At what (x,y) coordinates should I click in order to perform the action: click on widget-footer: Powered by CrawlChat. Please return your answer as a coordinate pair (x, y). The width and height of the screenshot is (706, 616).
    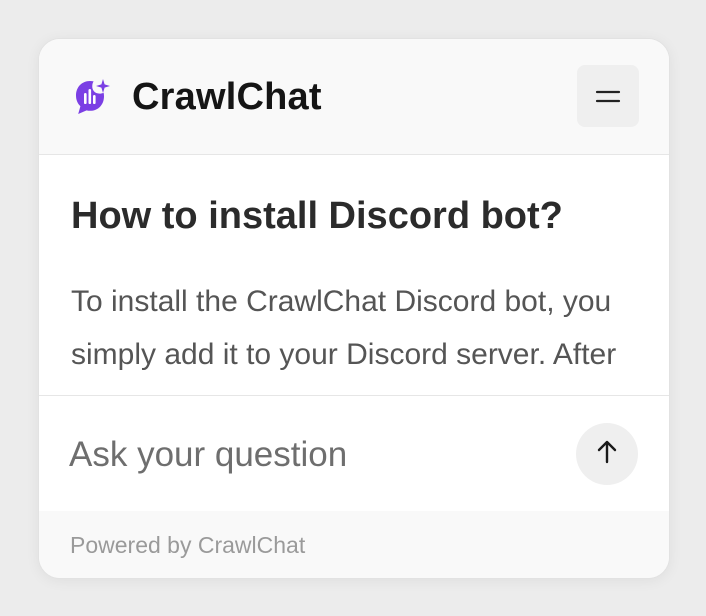
    Looking at the image, I should click on (354, 544).